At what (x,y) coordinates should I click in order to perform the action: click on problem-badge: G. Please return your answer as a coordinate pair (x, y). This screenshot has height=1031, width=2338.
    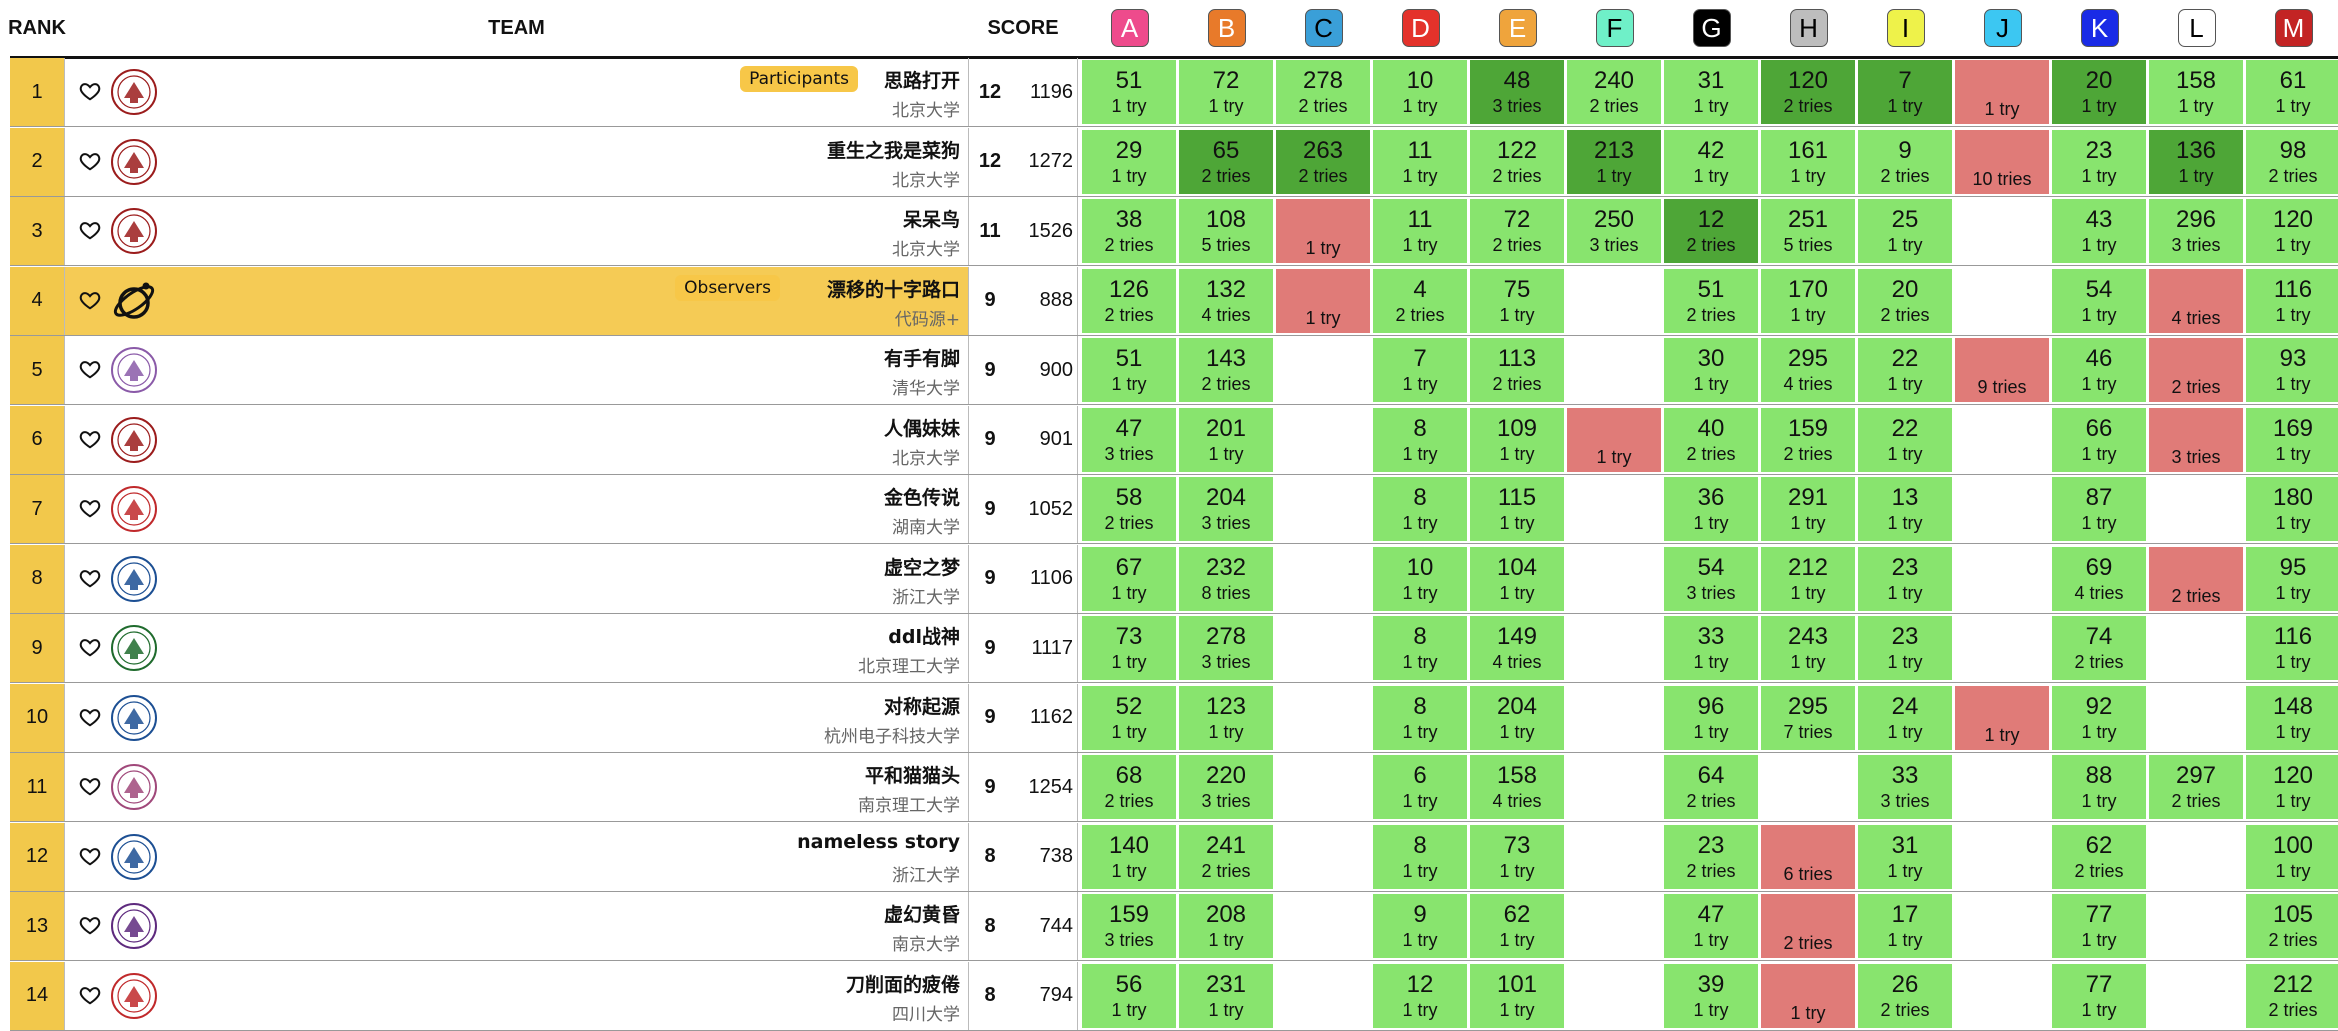
    Looking at the image, I should click on (1711, 28).